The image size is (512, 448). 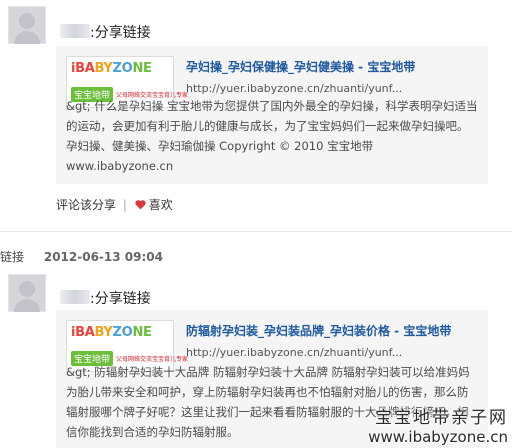 What do you see at coordinates (12, 257) in the screenshot?
I see `post-type-label: 链接` at bounding box center [12, 257].